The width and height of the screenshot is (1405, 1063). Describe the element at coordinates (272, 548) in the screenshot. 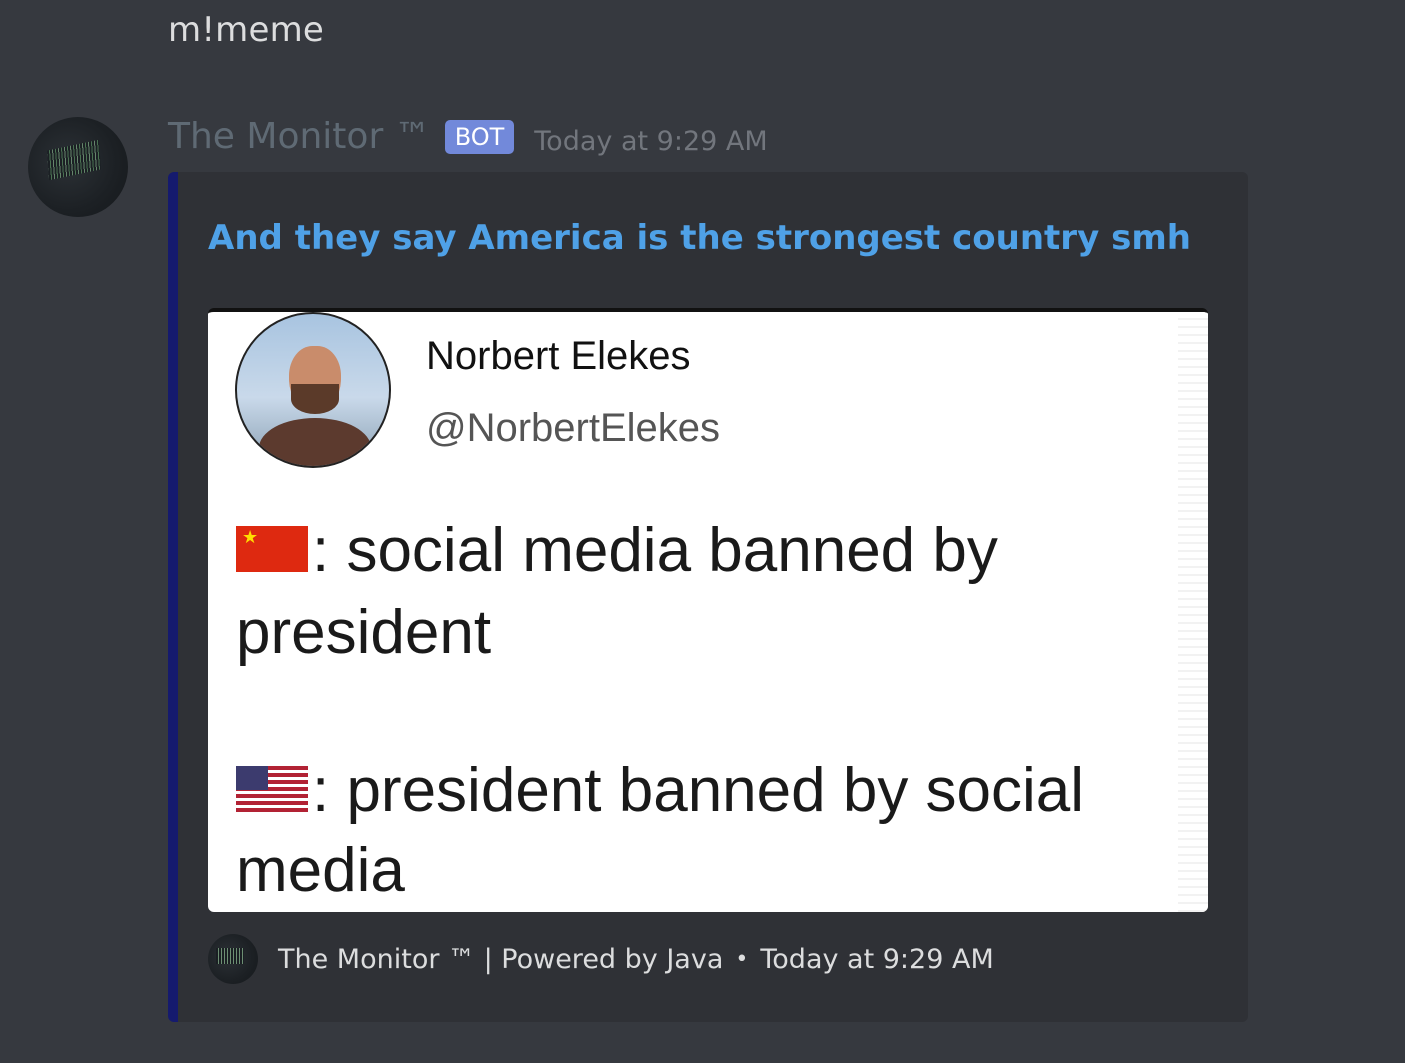

I see `china-flag-icon` at that location.